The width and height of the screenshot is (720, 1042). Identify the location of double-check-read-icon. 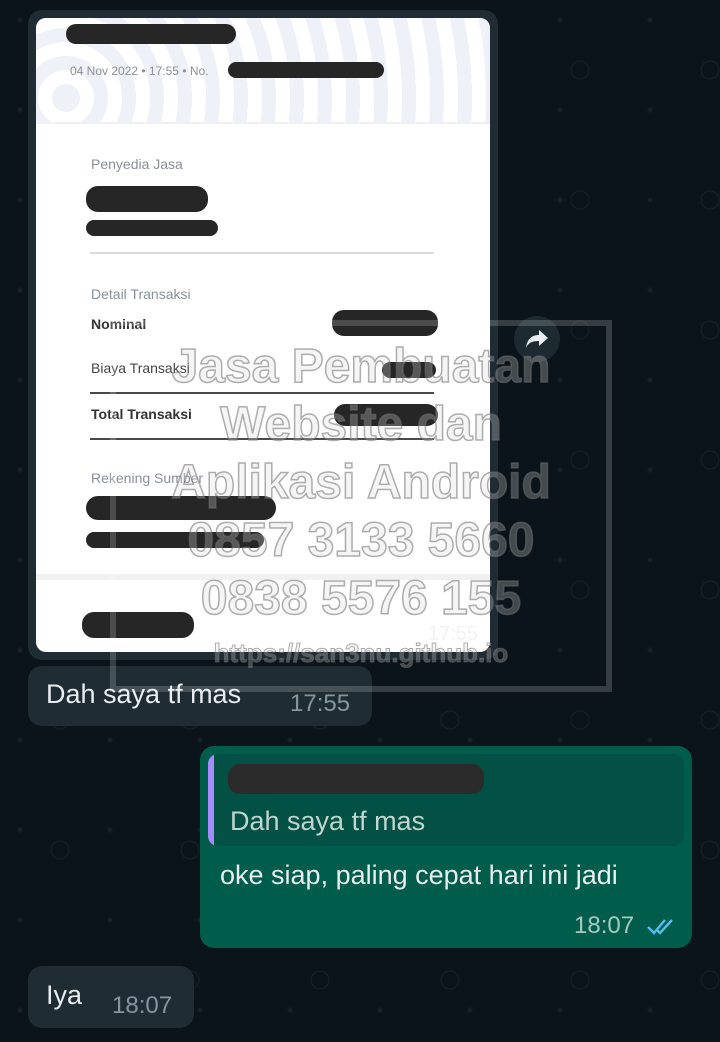
(660, 927).